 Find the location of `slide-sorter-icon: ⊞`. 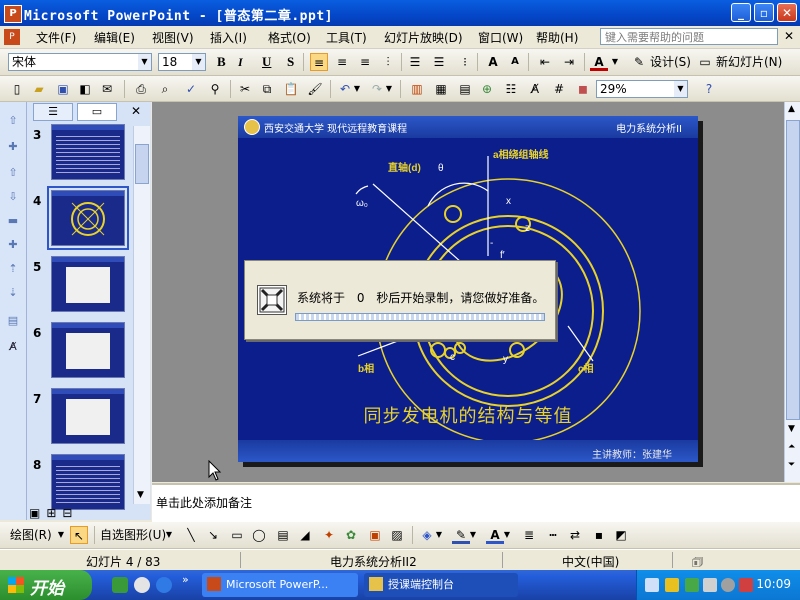

slide-sorter-icon: ⊞ is located at coordinates (51, 513).